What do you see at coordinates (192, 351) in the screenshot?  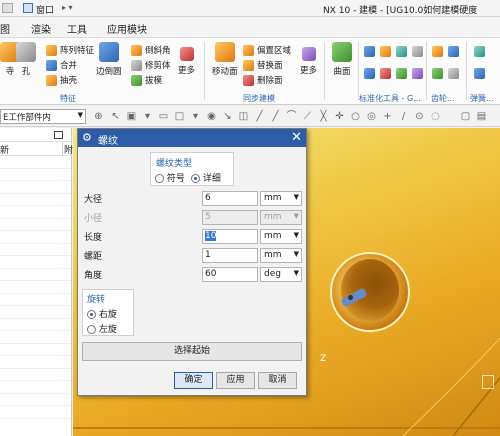 I see `select-start-button: 选择起始` at bounding box center [192, 351].